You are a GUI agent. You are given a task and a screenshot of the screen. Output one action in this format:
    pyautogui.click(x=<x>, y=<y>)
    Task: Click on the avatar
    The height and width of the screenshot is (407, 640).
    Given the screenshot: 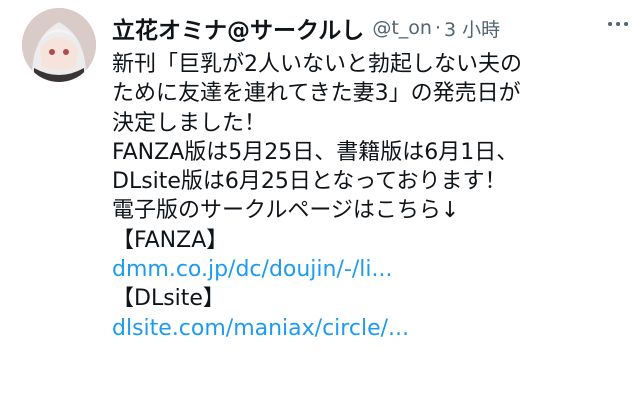 What is the action you would take?
    pyautogui.click(x=59, y=45)
    